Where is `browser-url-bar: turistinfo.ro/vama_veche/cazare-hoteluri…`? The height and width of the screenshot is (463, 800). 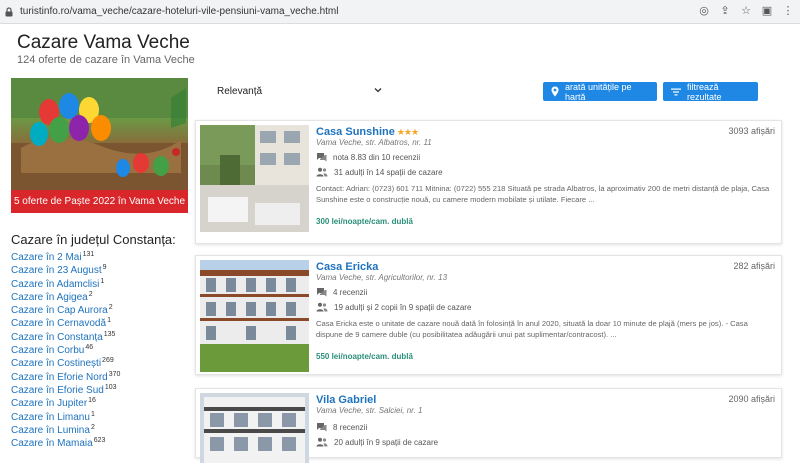 browser-url-bar: turistinfo.ro/vama_veche/cazare-hoteluri… is located at coordinates (400, 12).